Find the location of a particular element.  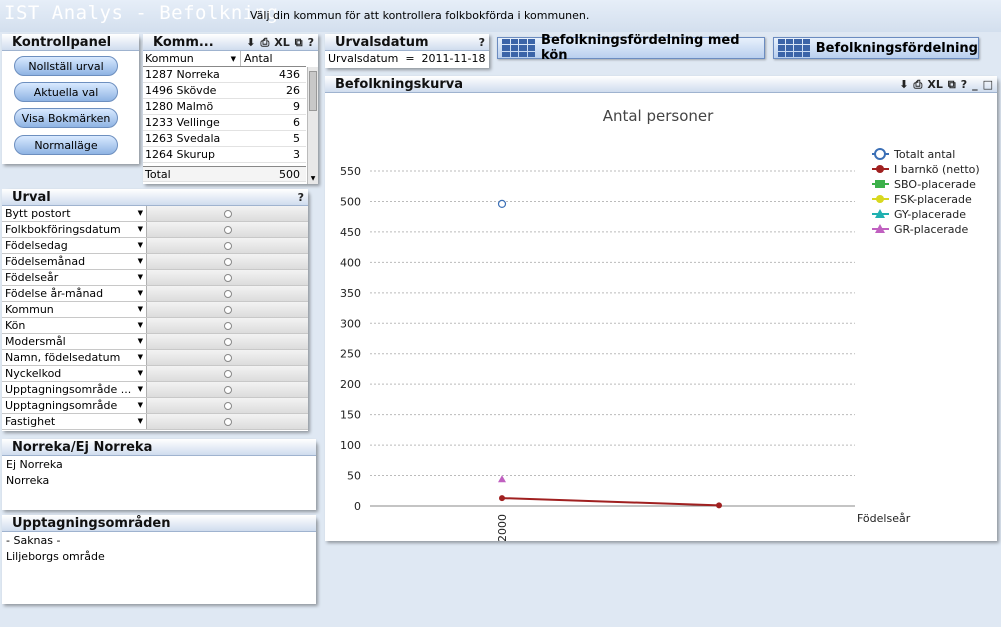

field-name: Namn, födelsedatum ▼ is located at coordinates (74, 357).